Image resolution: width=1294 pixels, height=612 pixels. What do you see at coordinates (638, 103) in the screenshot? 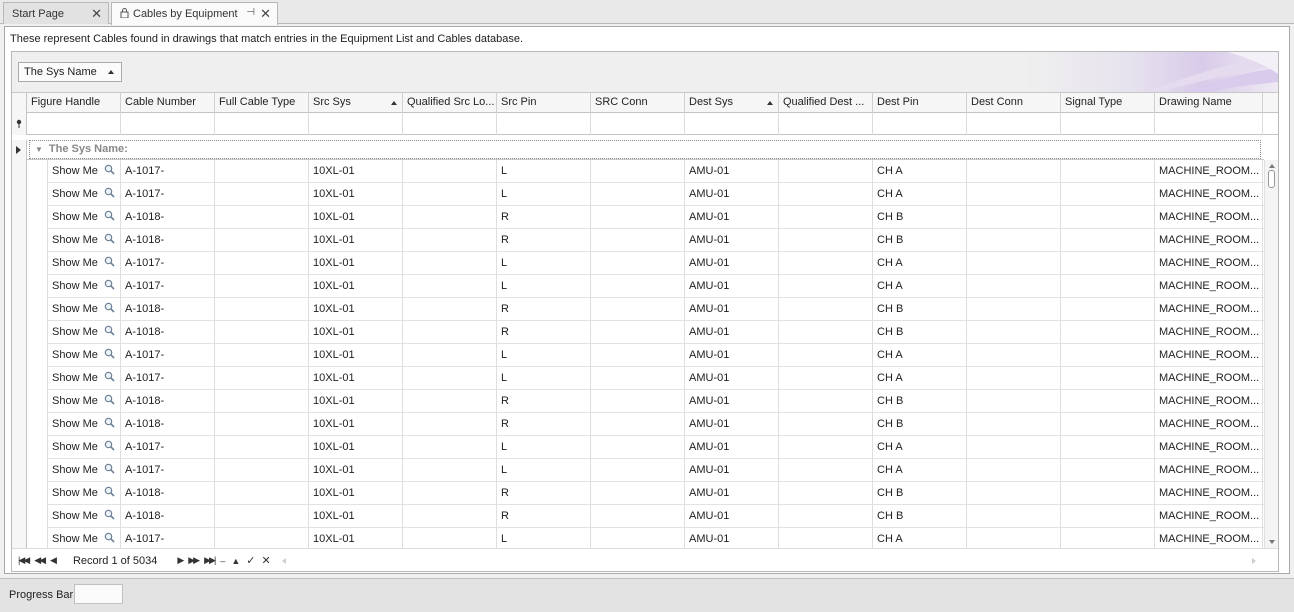
I see `column-header-src-conn: SRC Conn` at bounding box center [638, 103].